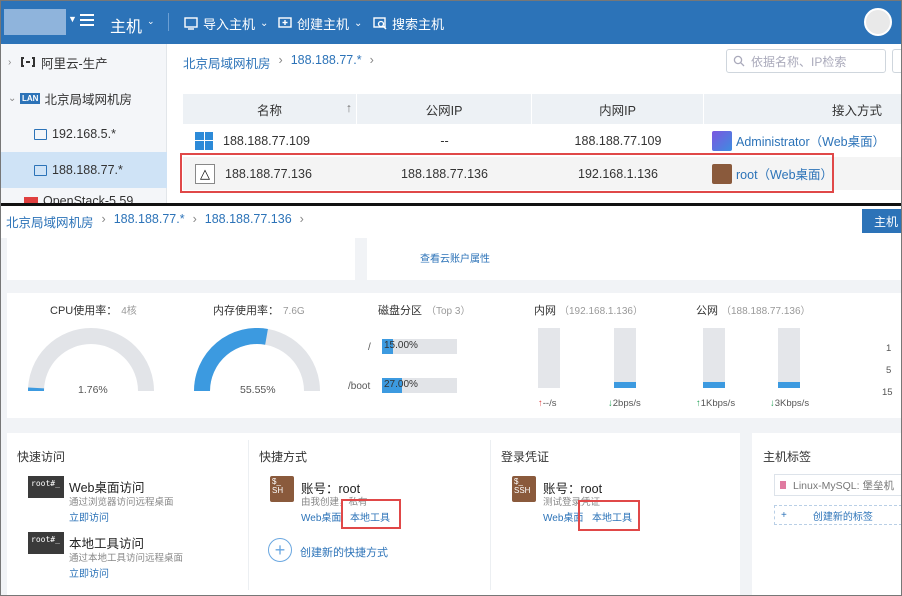 Image resolution: width=902 pixels, height=596 pixels. What do you see at coordinates (266, 140) in the screenshot?
I see `host-name: 188.188.77.109` at bounding box center [266, 140].